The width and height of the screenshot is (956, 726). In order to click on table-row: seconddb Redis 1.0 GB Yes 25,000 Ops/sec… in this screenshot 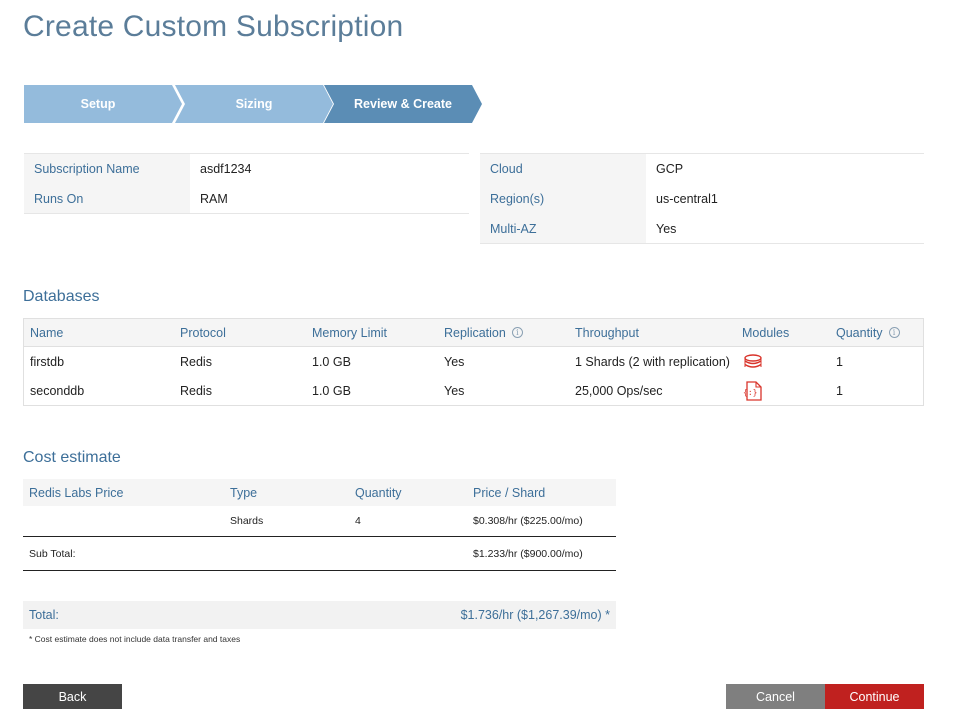, I will do `click(473, 390)`.